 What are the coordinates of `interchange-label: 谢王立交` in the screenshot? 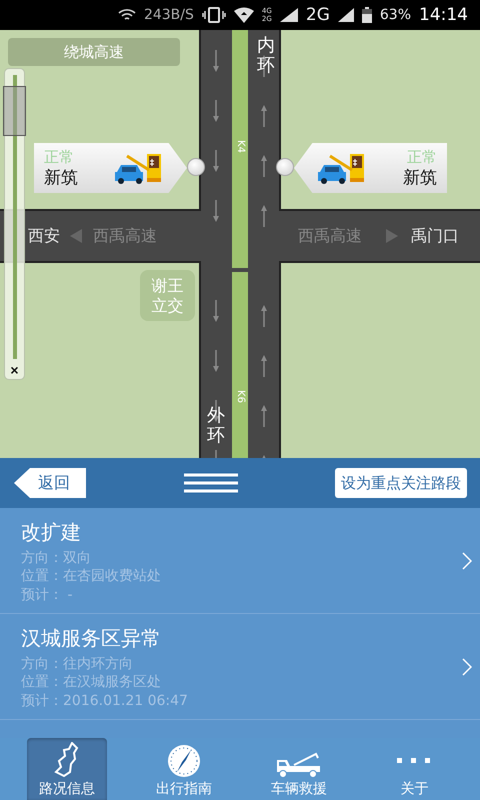 It's located at (167, 295).